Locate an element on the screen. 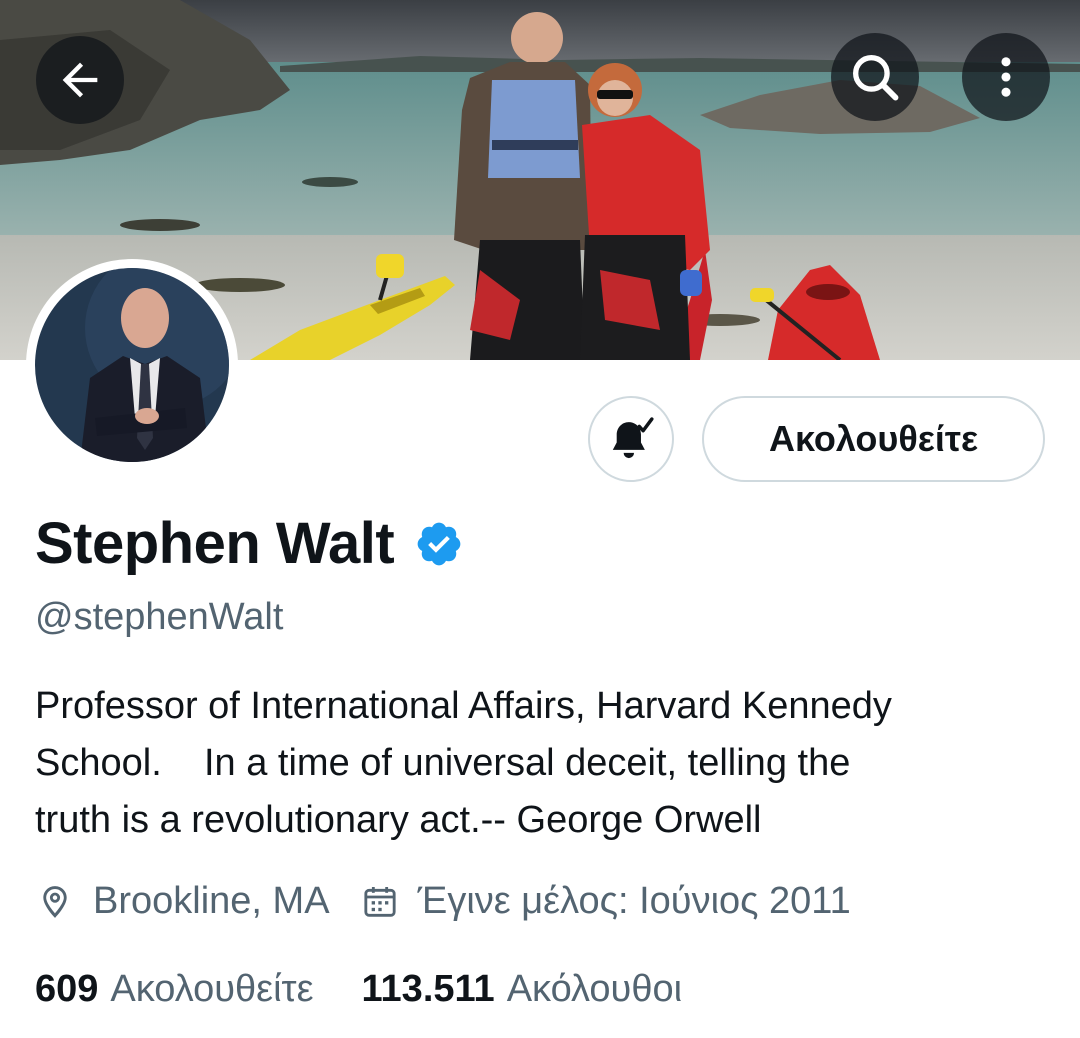  followers-stat-link: 113.511 Ακόλουθοι is located at coordinates (522, 989).